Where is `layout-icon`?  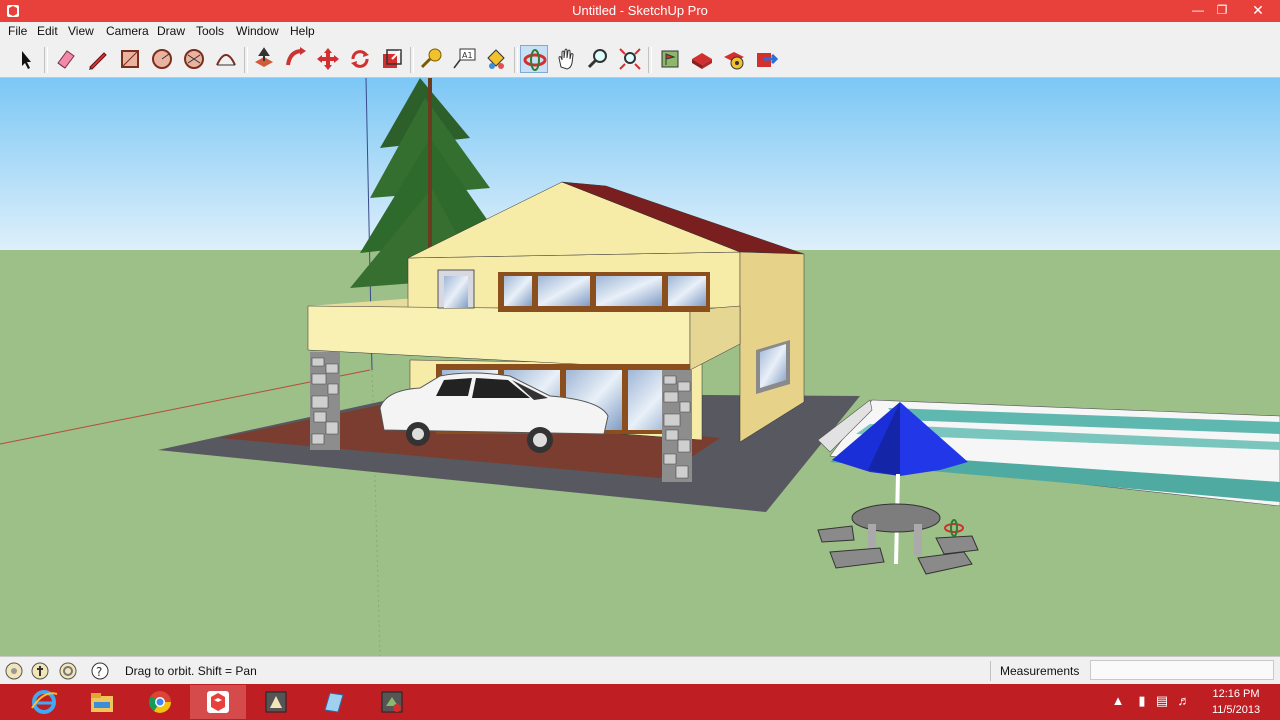
layout-icon is located at coordinates (276, 702).